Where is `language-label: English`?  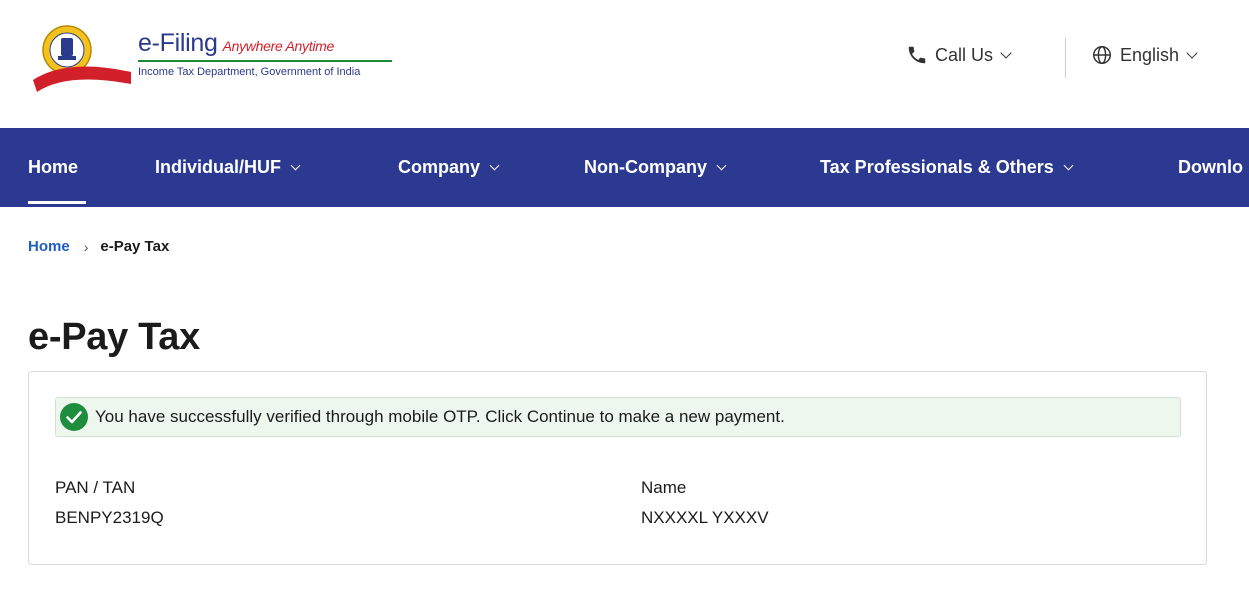
language-label: English is located at coordinates (1150, 54).